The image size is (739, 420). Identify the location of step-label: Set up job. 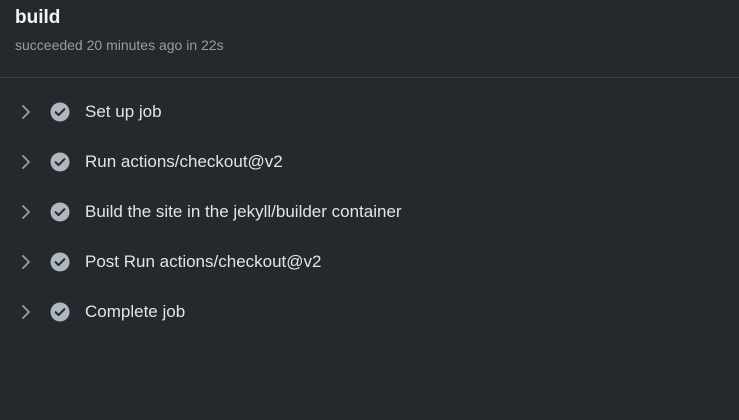
(123, 111).